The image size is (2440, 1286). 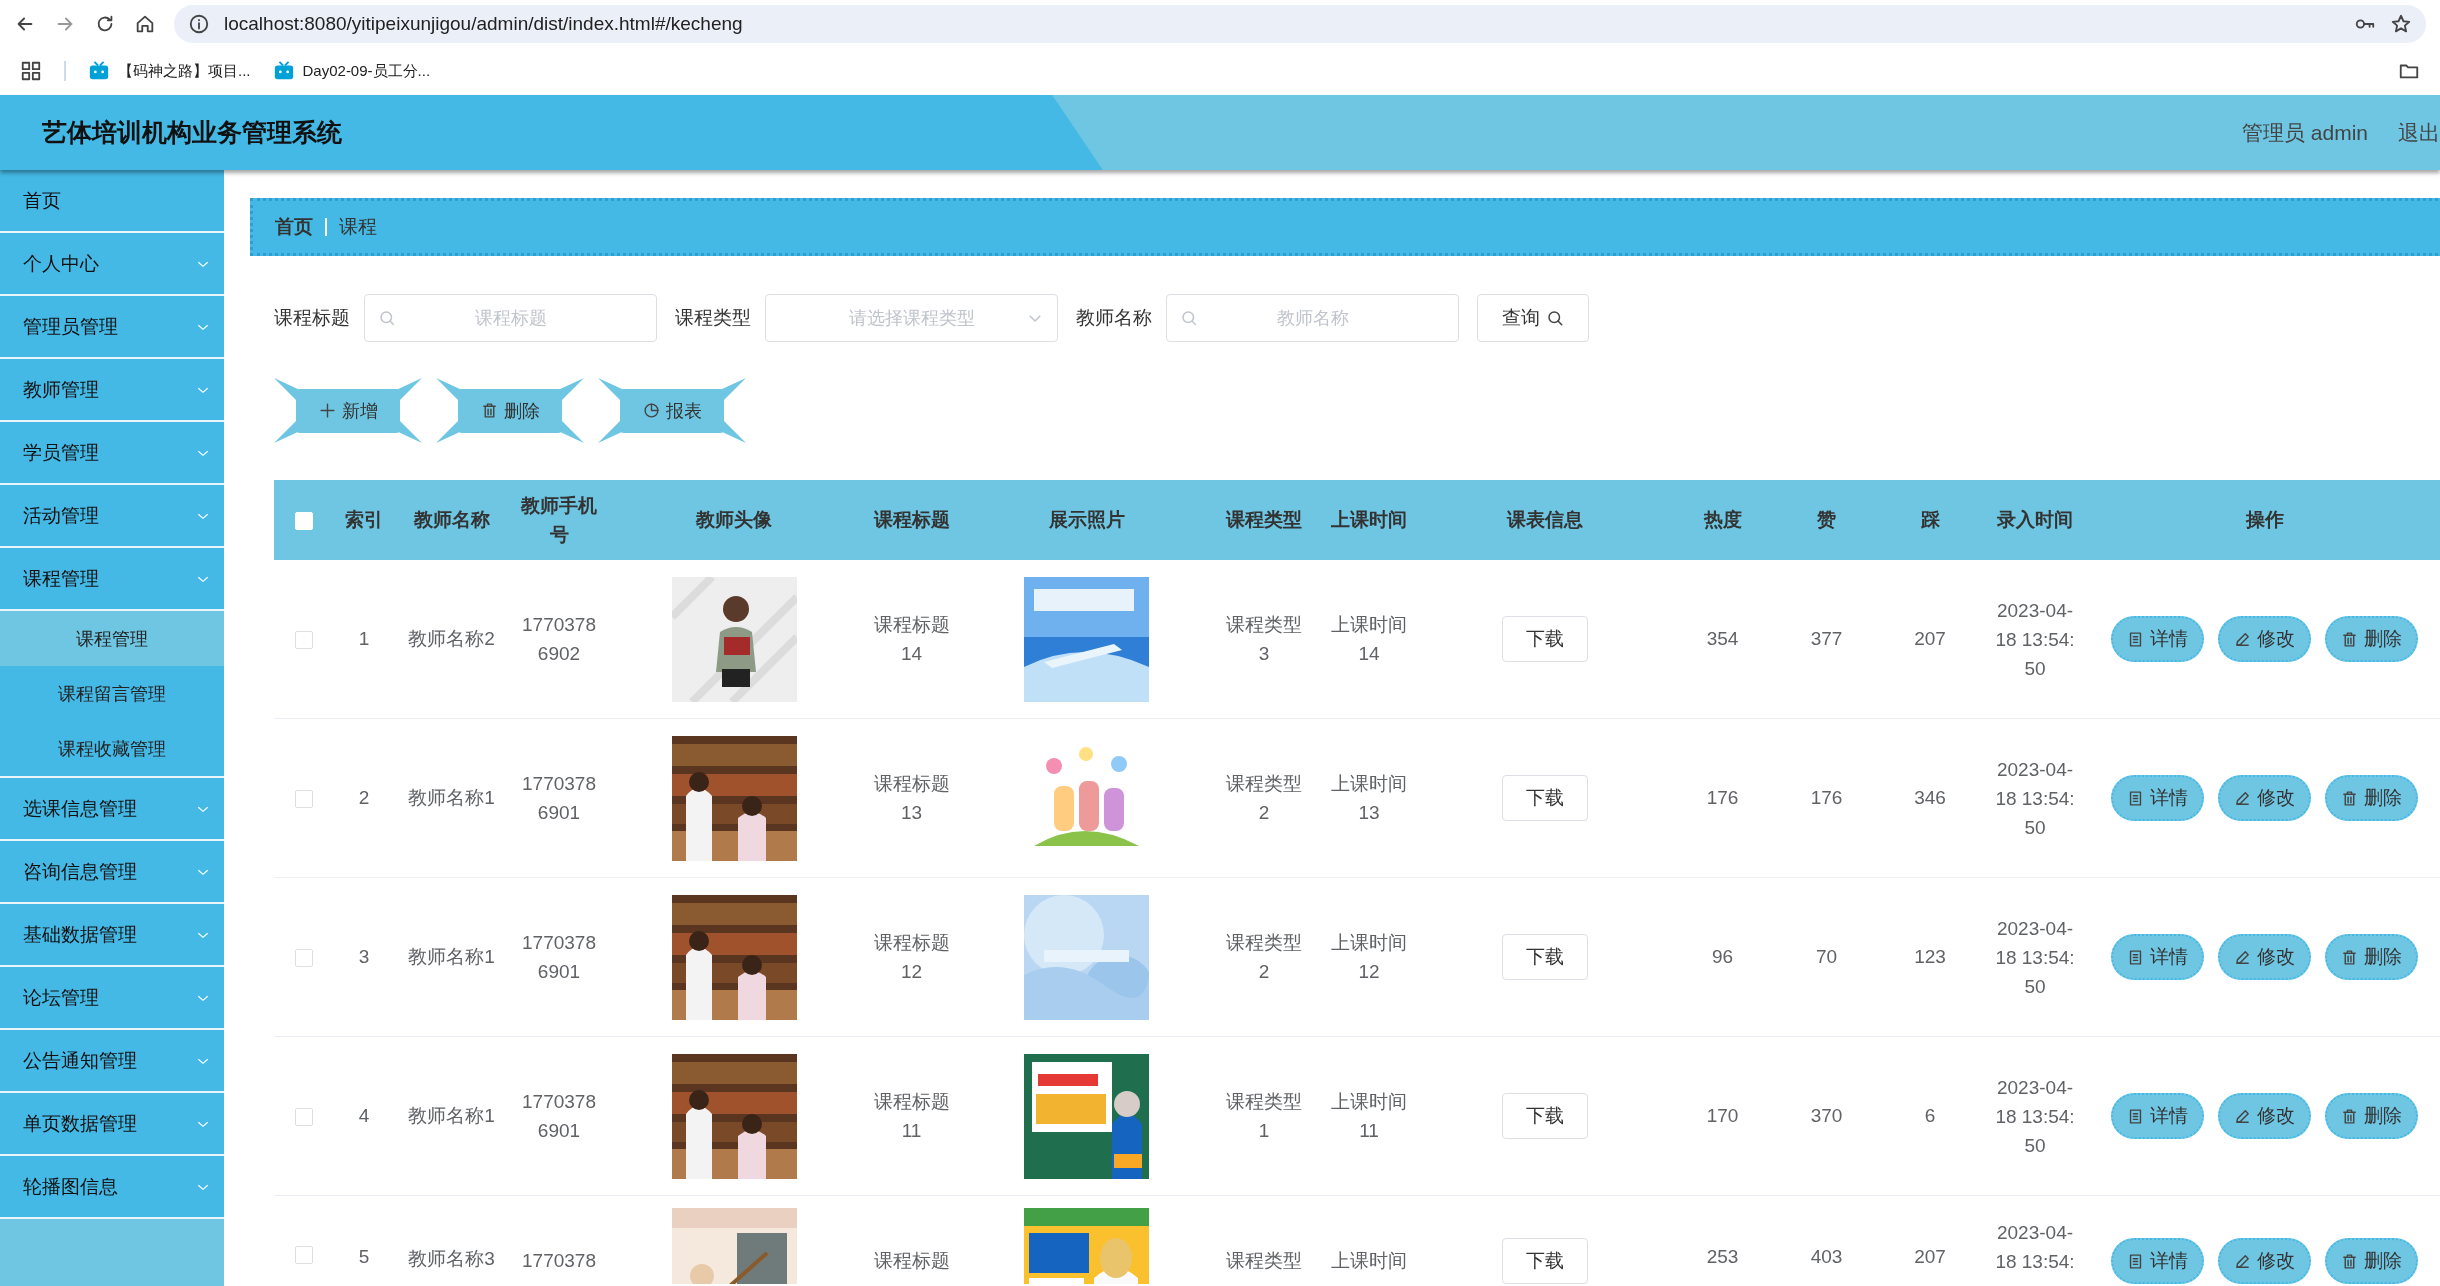 I want to click on table-cell-text: 354, so click(x=1722, y=639).